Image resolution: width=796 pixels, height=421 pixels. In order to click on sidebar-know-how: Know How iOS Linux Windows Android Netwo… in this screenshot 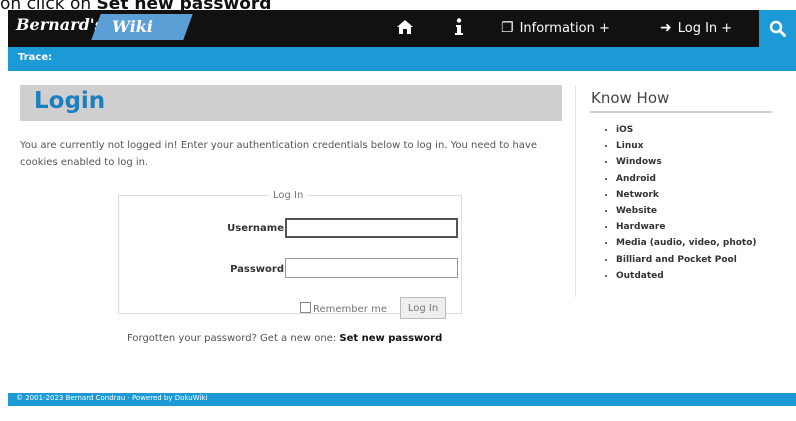, I will do `click(675, 191)`.